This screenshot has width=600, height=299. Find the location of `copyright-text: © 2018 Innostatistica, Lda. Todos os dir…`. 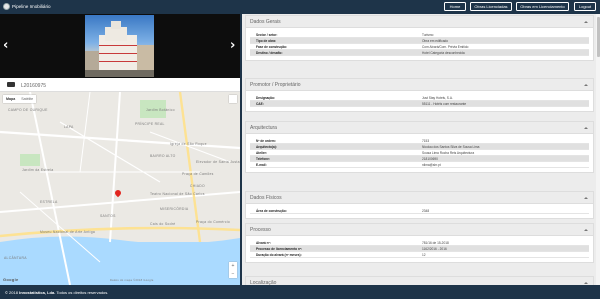

copyright-text: © 2018 Innostatistica, Lda. Todos os dir… is located at coordinates (56, 292).